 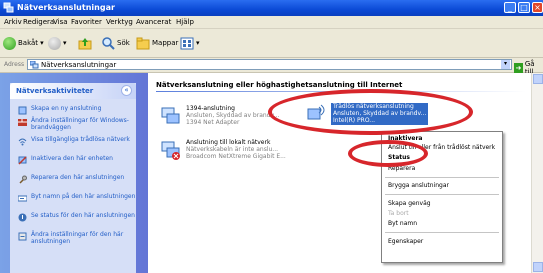 I want to click on menu-verktyg: Verktyg, so click(x=119, y=22).